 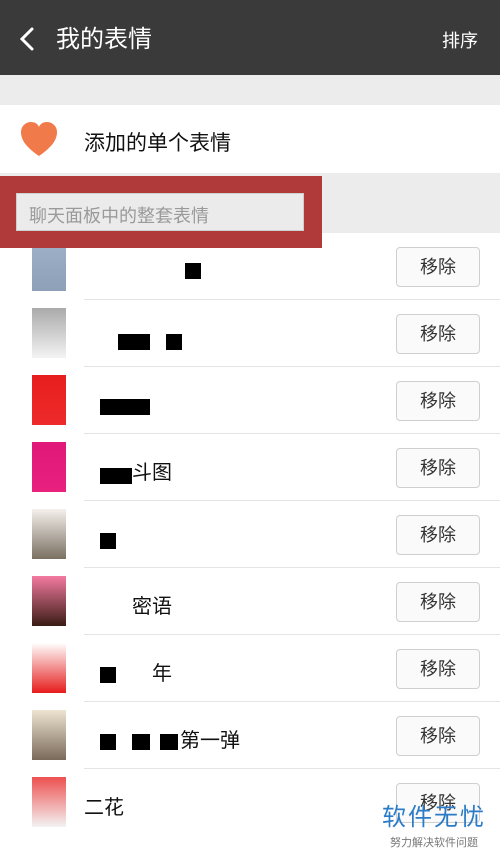 What do you see at coordinates (434, 843) in the screenshot?
I see `watermark-subtitle: 努力解决软件问题` at bounding box center [434, 843].